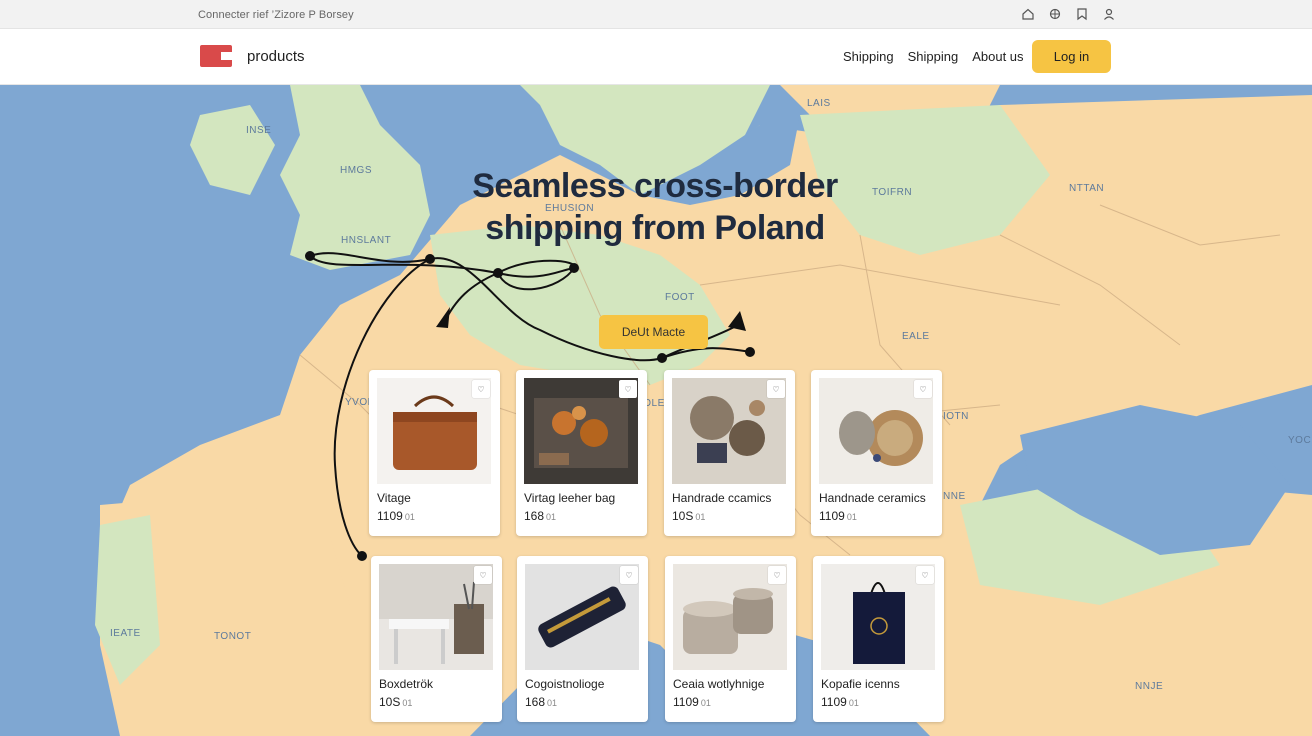  I want to click on product-title: Kopafie icenns, so click(860, 684).